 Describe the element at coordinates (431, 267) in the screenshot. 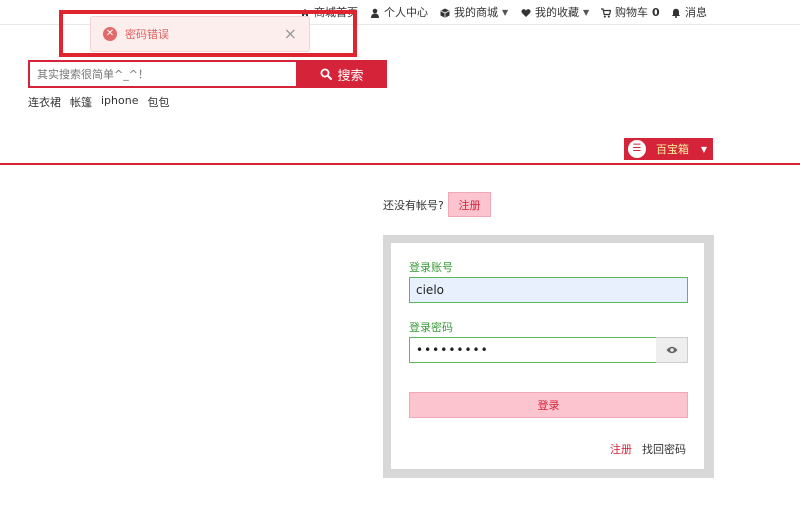

I see `account-label: 登录账号` at that location.